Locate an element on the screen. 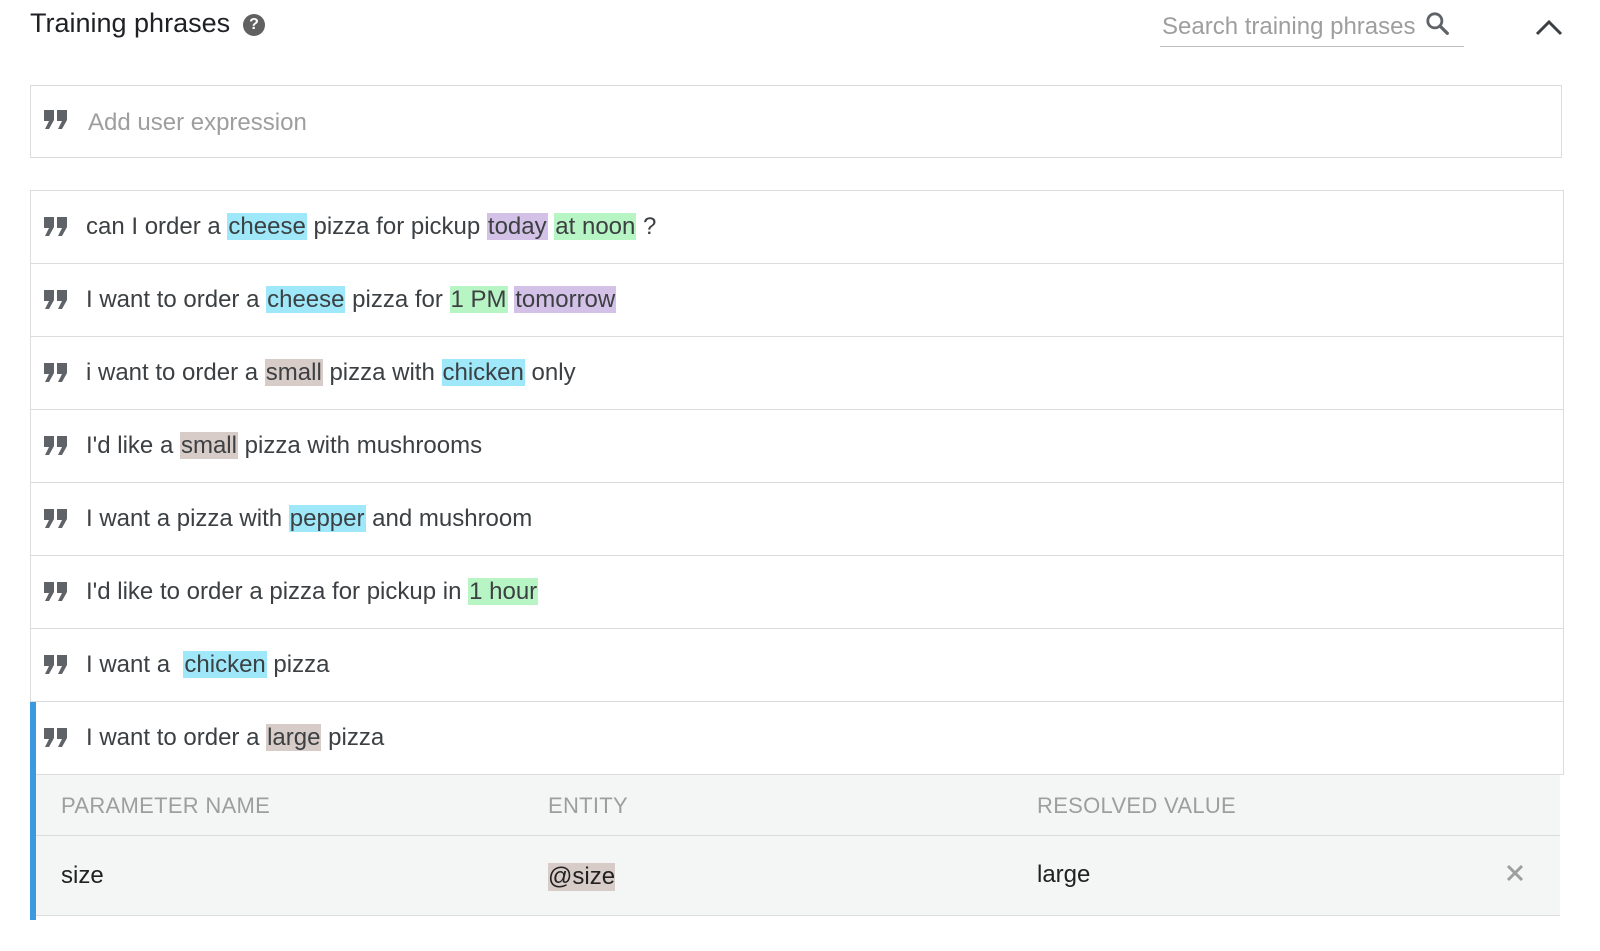  phrase-segment: can I order a is located at coordinates (157, 226).